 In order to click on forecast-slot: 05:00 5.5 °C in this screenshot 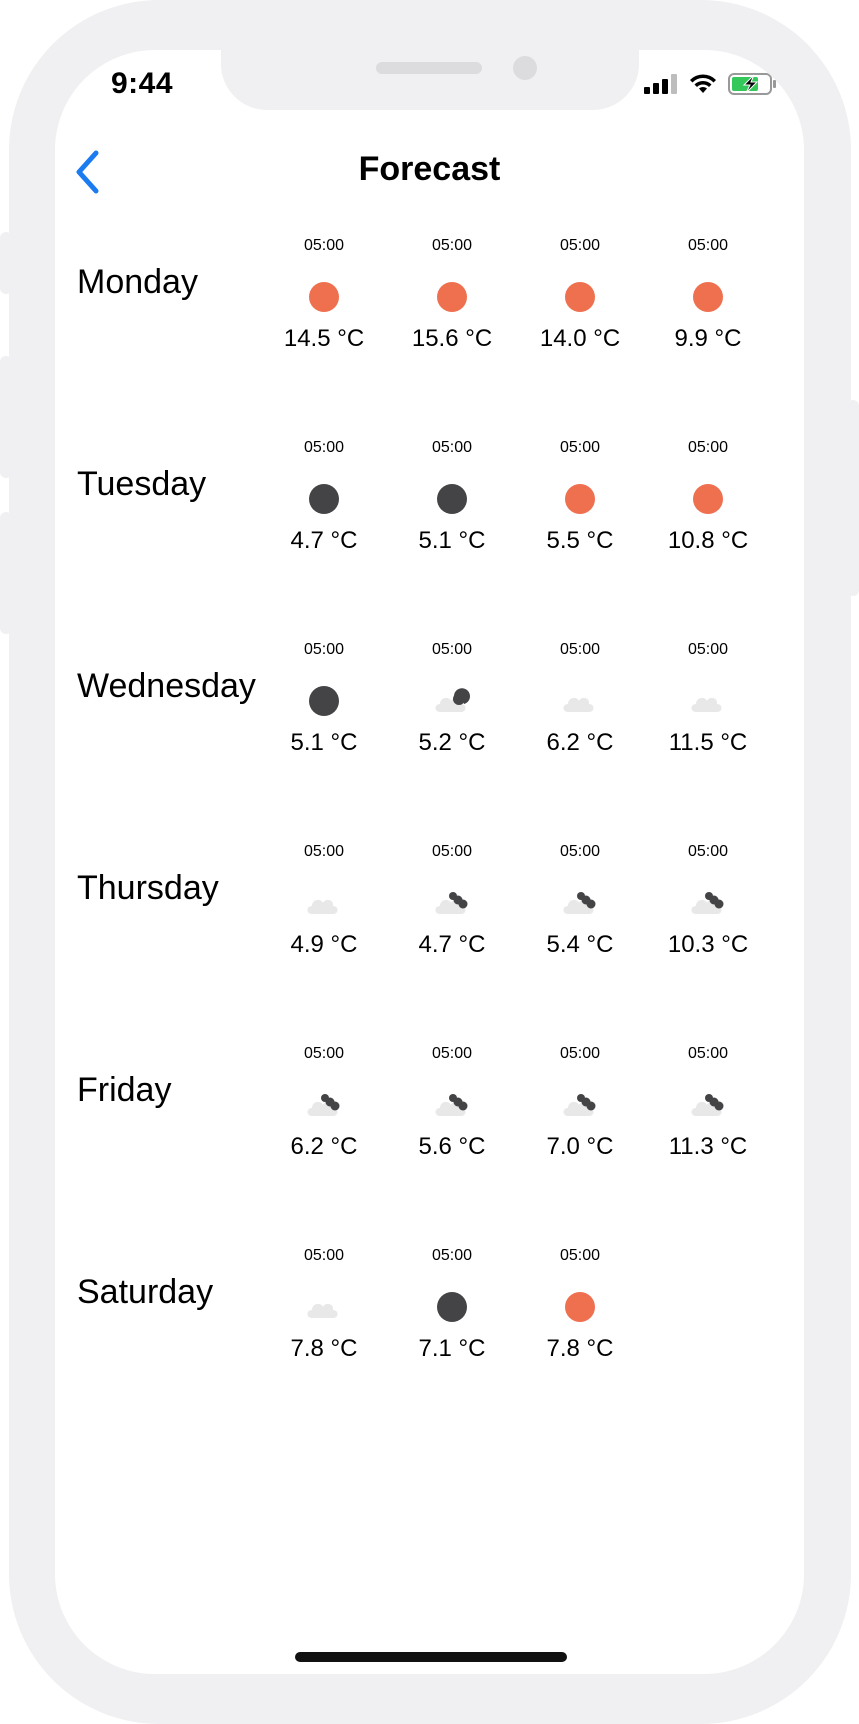, I will do `click(580, 509)`.